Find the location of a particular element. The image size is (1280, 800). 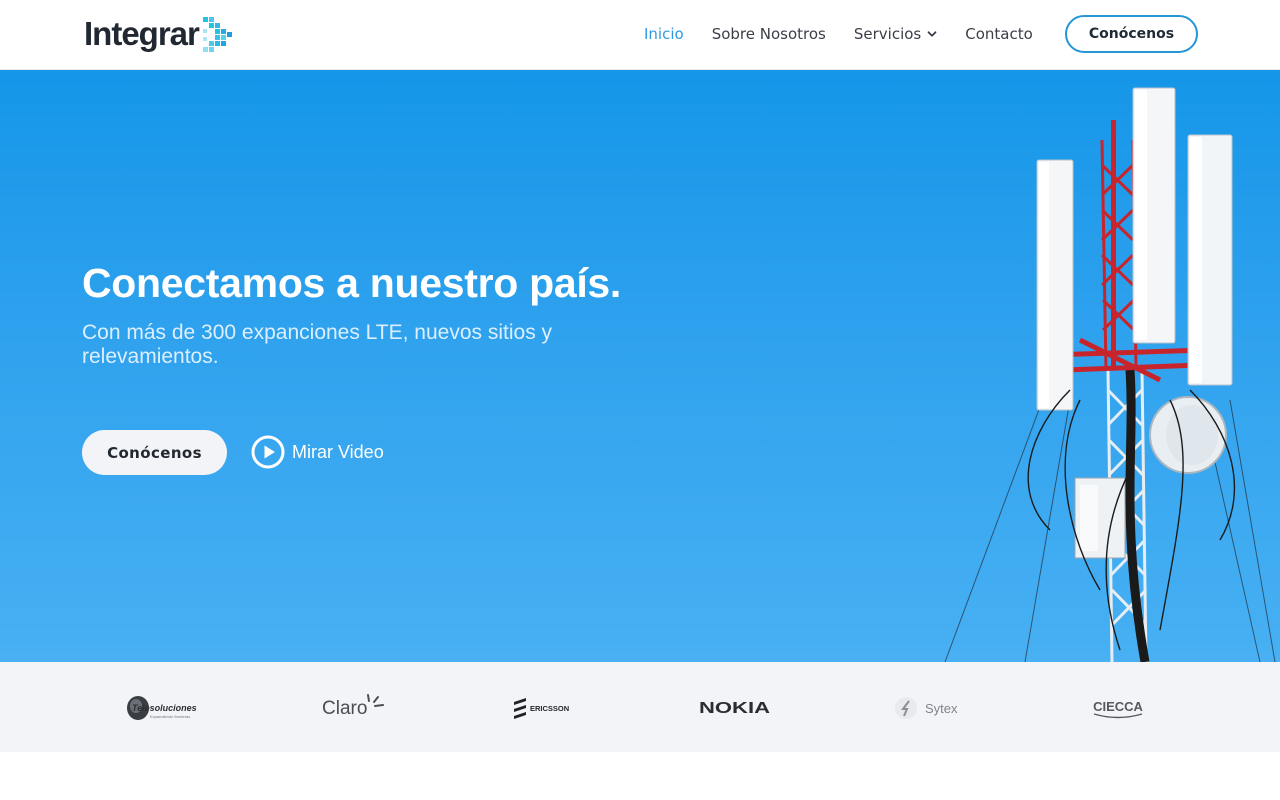

main-nav: Inicio Sobre Nosotros Servicios Contacto is located at coordinates (852, 34).